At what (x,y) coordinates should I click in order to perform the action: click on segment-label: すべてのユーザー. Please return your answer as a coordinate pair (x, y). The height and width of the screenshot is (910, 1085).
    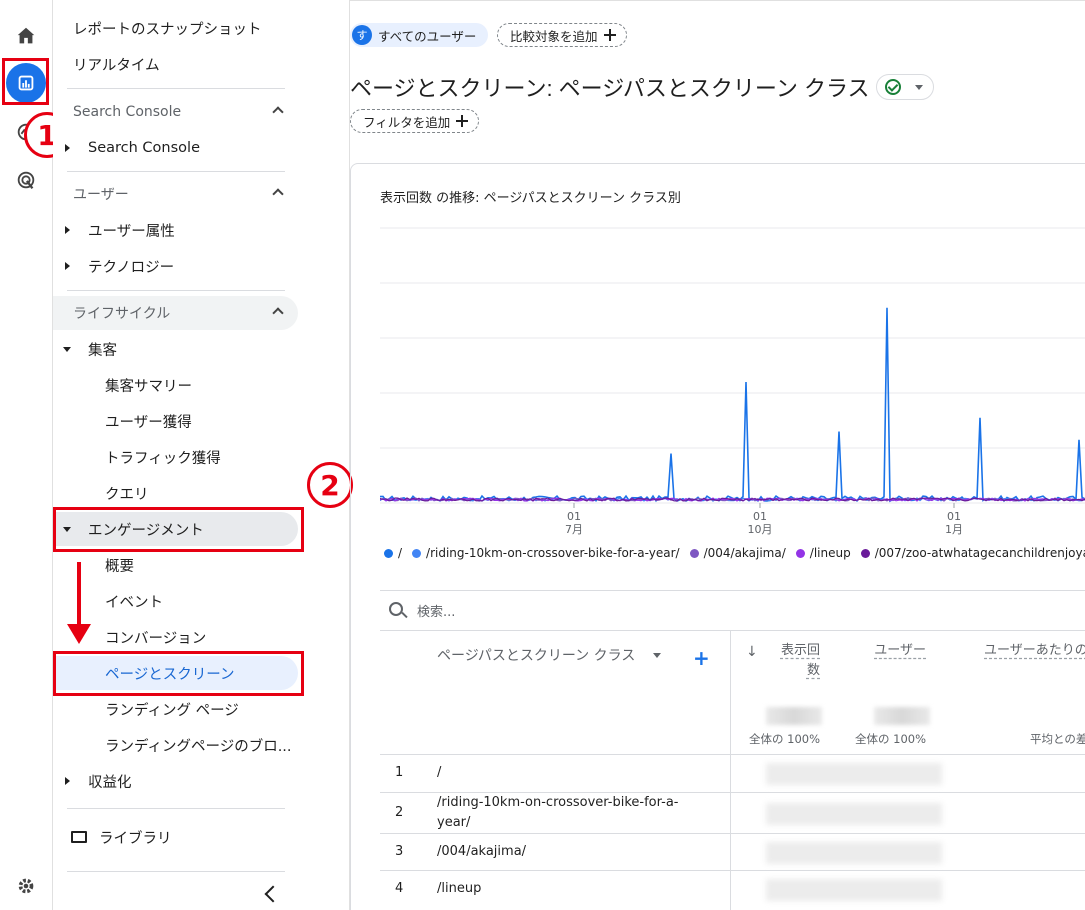
    Looking at the image, I should click on (427, 36).